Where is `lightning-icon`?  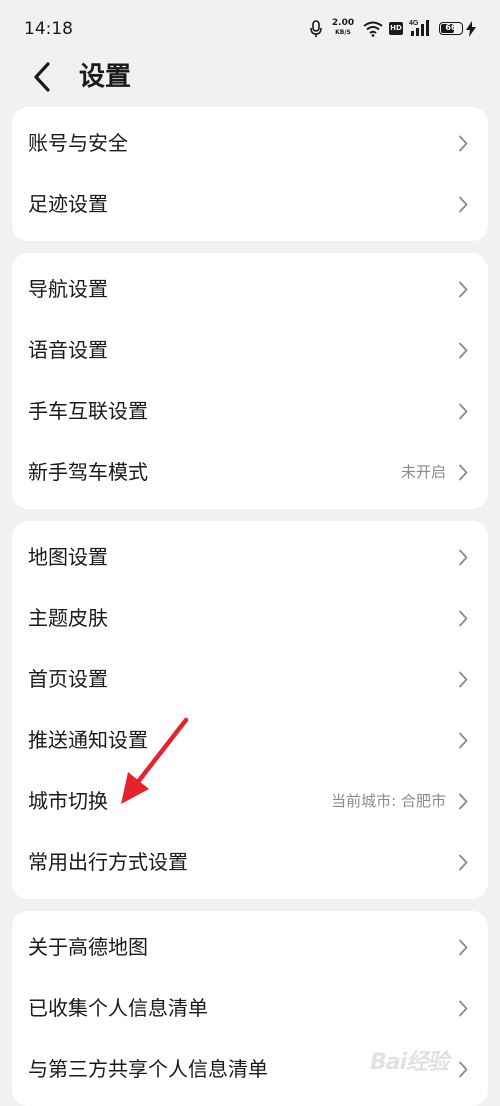 lightning-icon is located at coordinates (471, 29).